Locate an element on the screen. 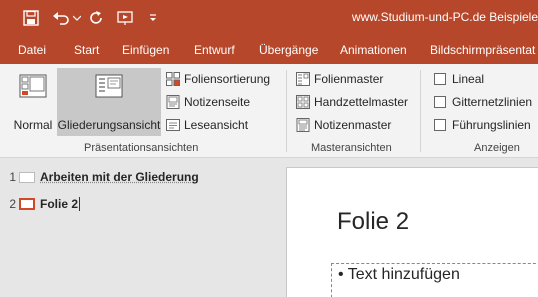  slide-sorter-button: Foliensortierung is located at coordinates (218, 79).